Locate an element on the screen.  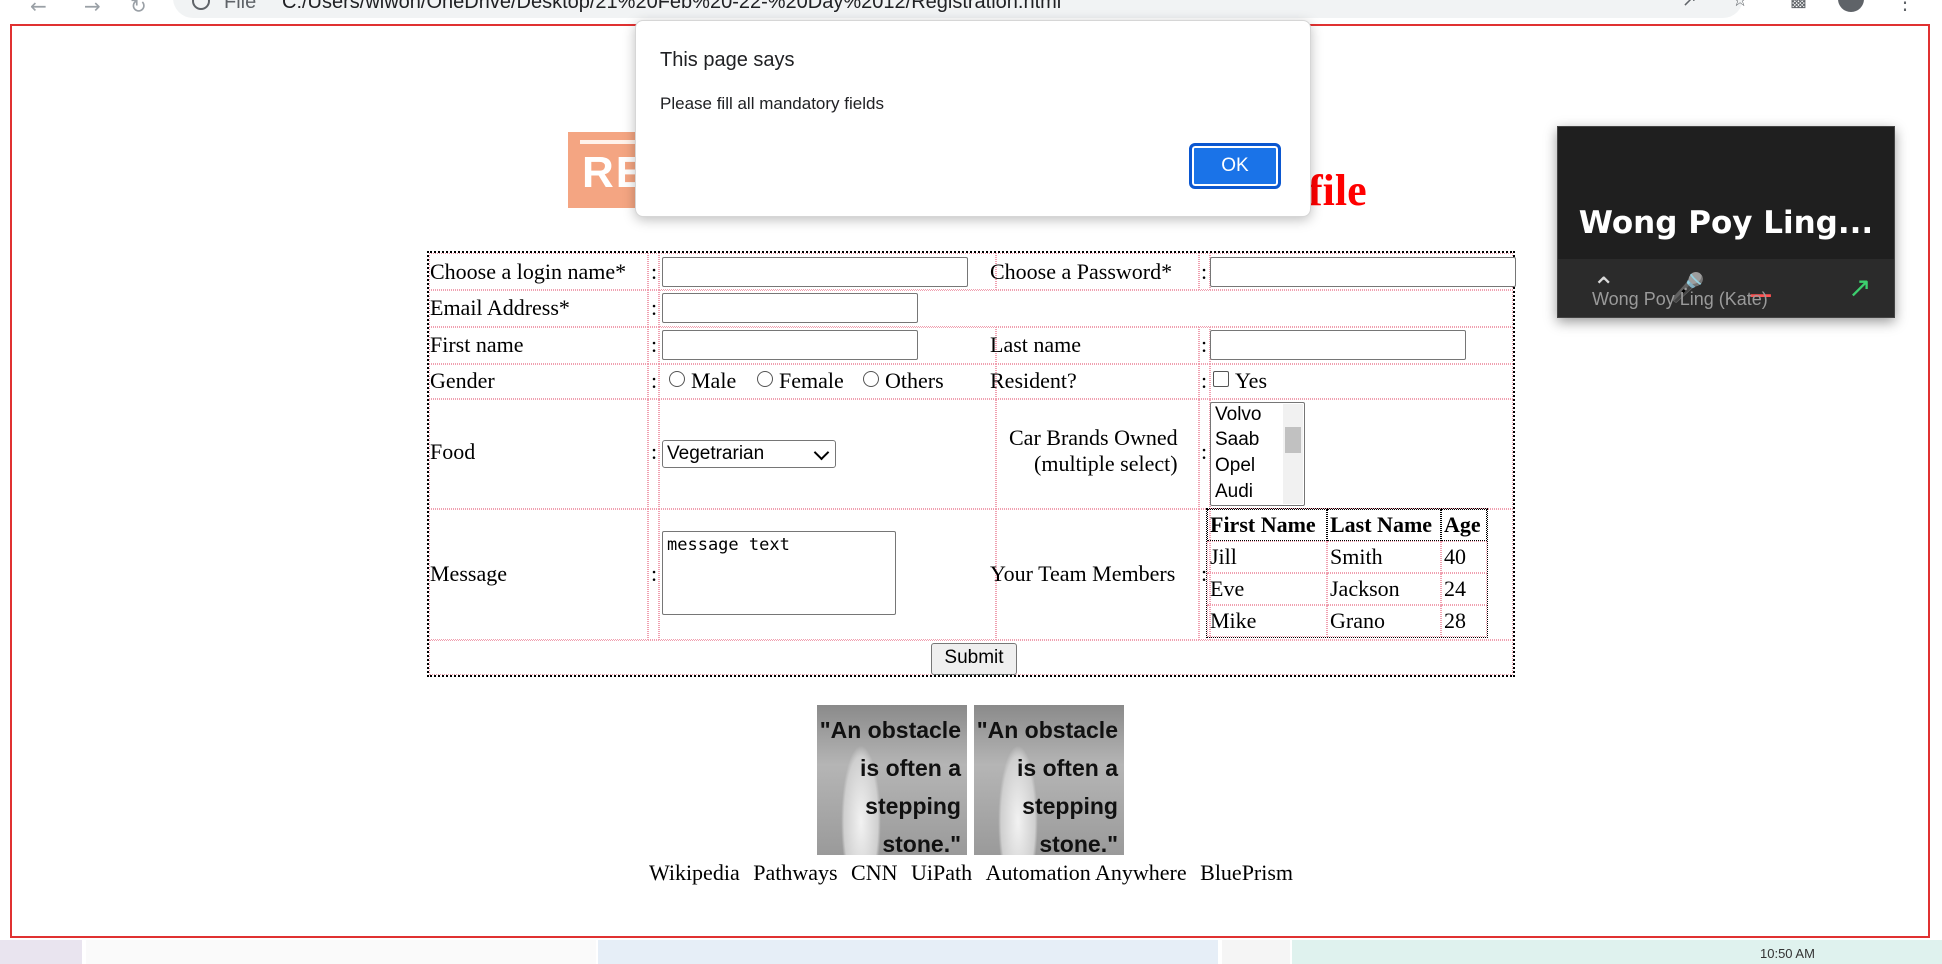
table-cell: 28 is located at coordinates (1464, 621).